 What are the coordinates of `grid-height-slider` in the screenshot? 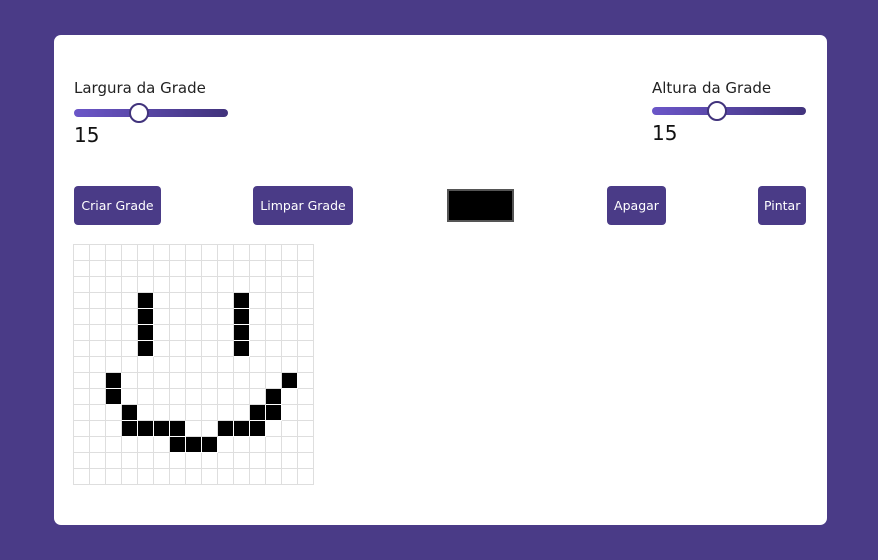 It's located at (729, 111).